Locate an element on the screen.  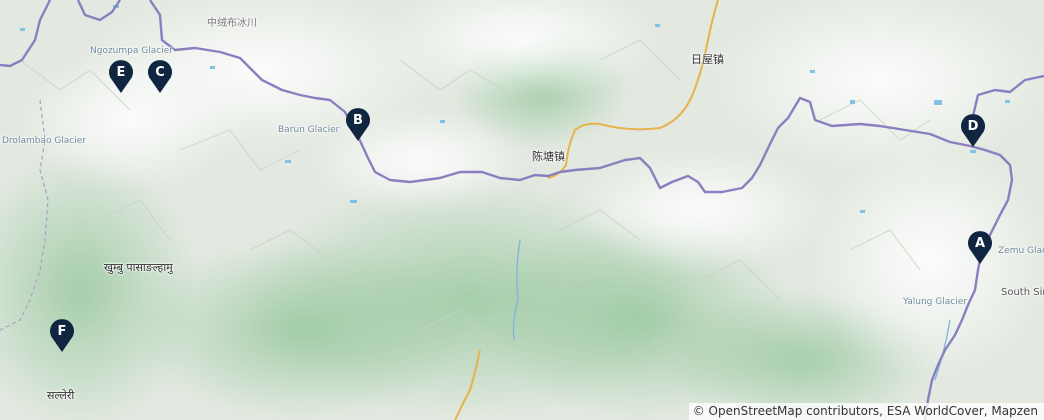
map-marker-label: B is located at coordinates (358, 120).